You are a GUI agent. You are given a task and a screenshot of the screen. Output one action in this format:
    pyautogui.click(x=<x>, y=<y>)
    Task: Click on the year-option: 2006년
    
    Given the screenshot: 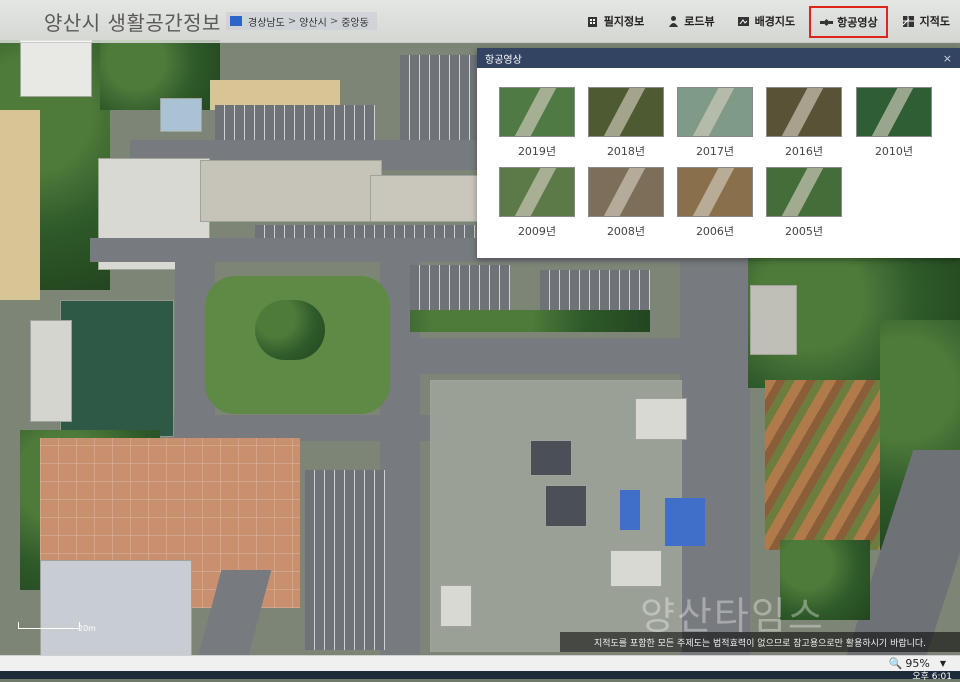 What is the action you would take?
    pyautogui.click(x=715, y=203)
    